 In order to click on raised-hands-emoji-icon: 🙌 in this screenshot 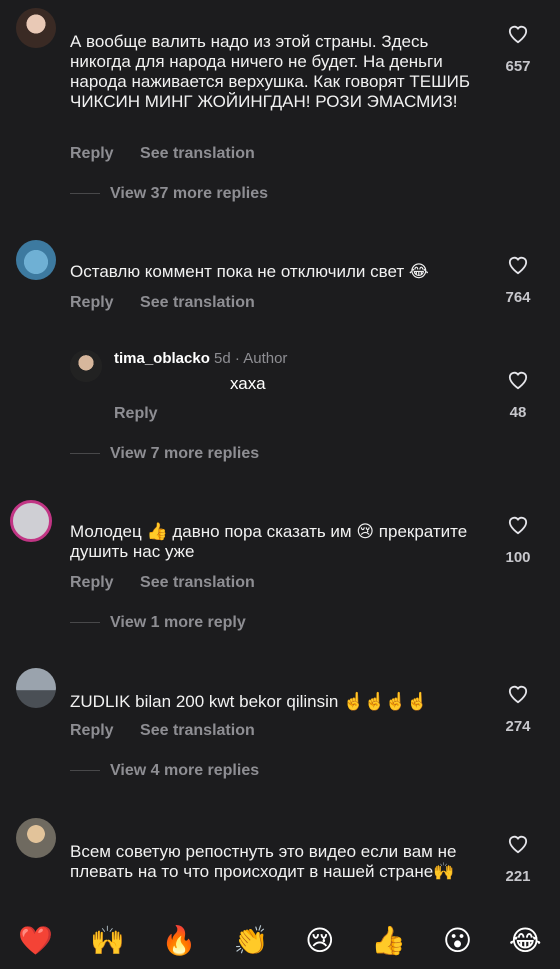, I will do `click(107, 940)`.